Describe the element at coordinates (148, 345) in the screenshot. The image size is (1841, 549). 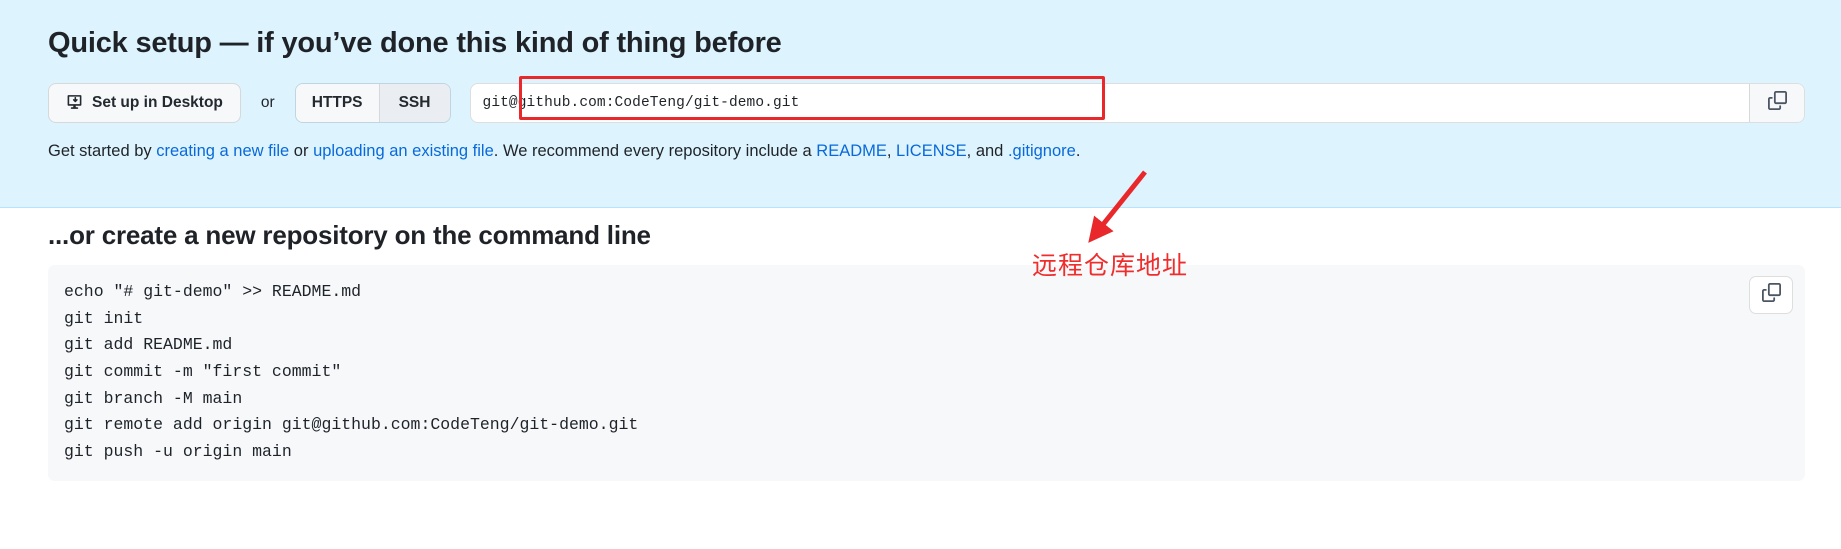
I see `code-line: git add README.md` at that location.